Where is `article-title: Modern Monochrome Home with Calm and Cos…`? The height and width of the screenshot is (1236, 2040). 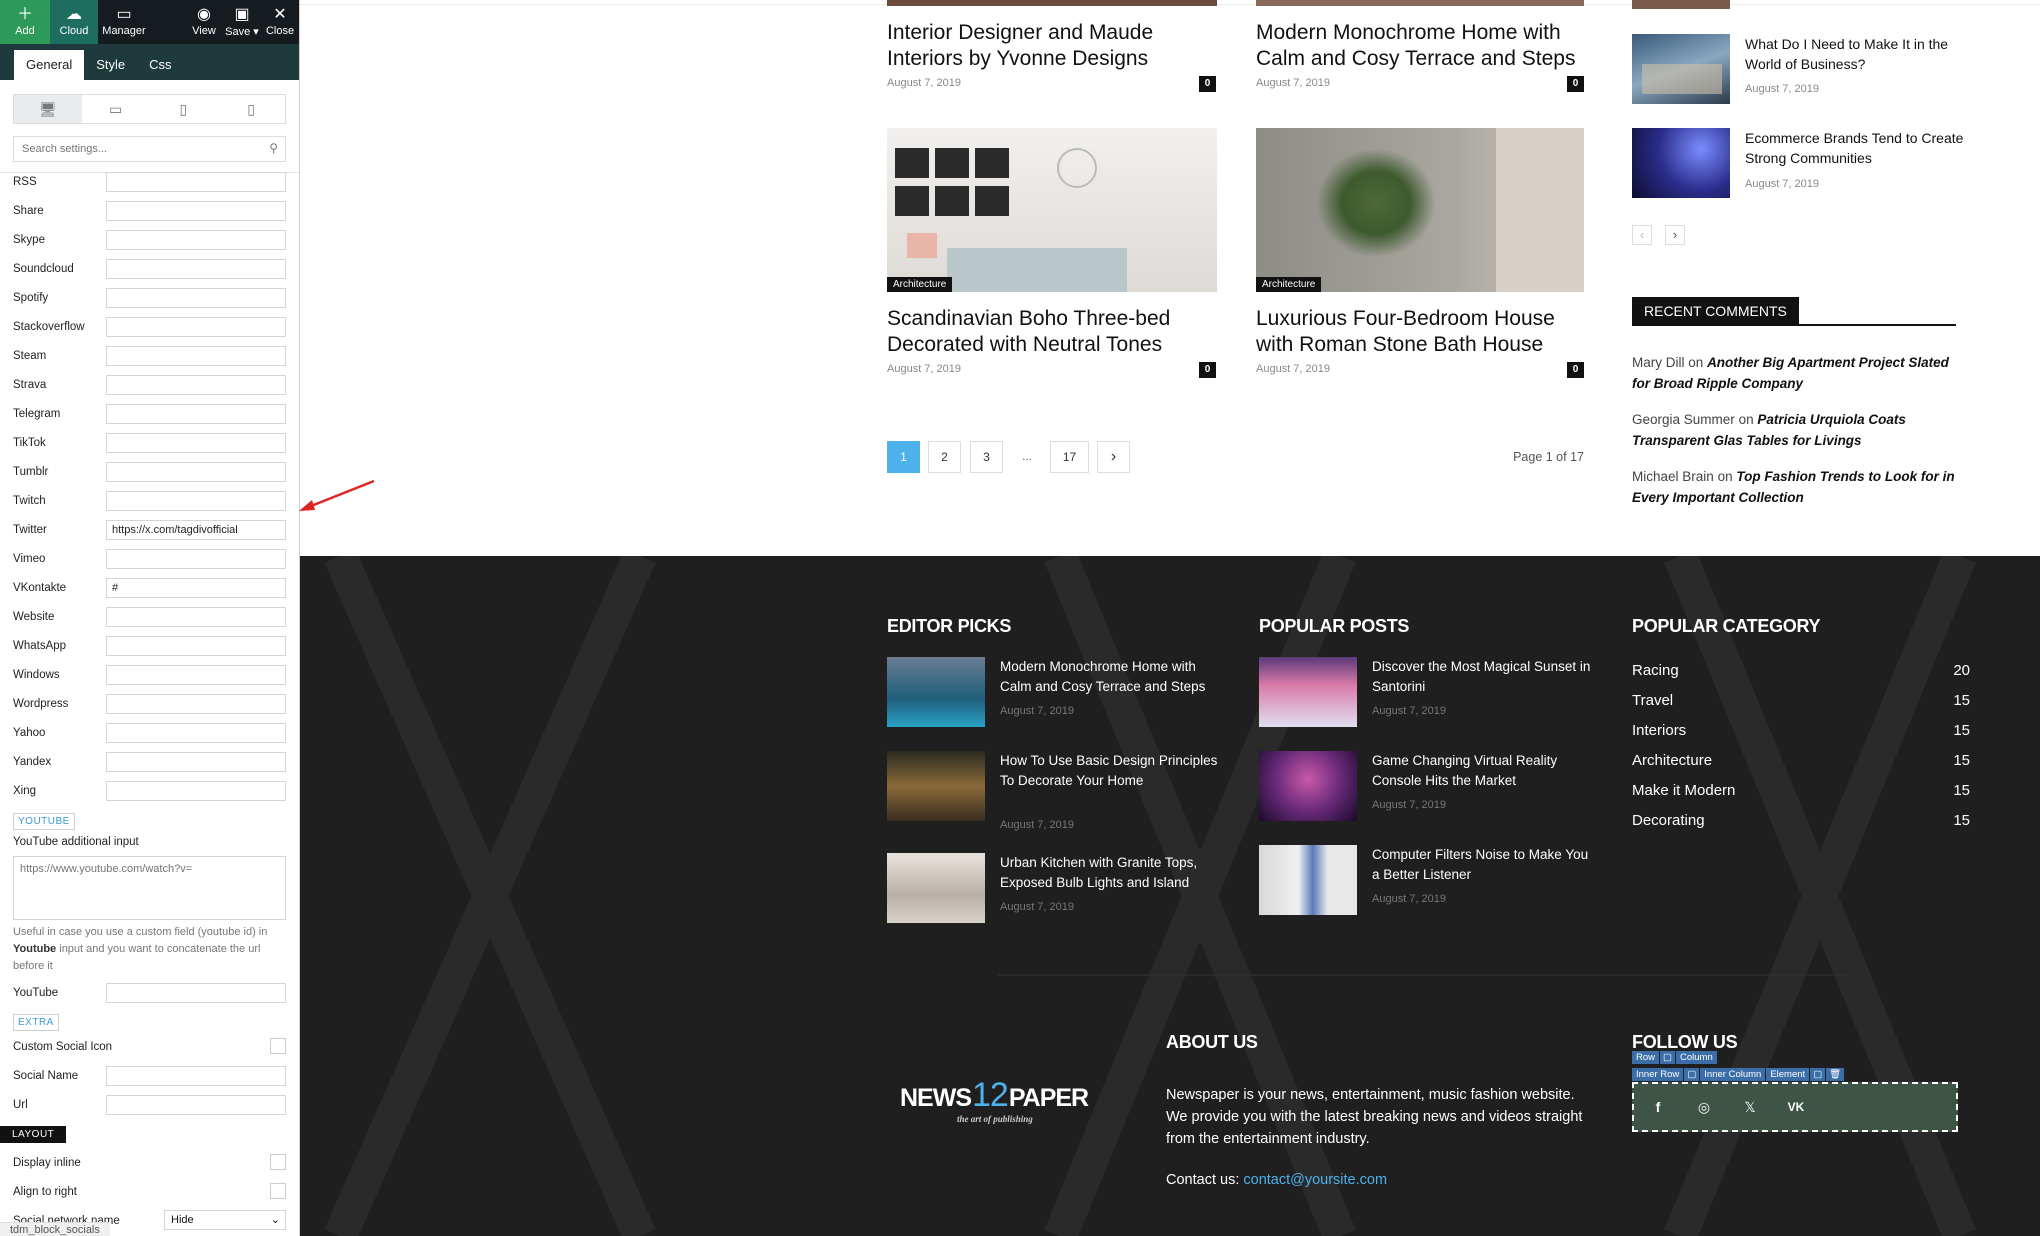
article-title: Modern Monochrome Home with Calm and Cos… is located at coordinates (1421, 46).